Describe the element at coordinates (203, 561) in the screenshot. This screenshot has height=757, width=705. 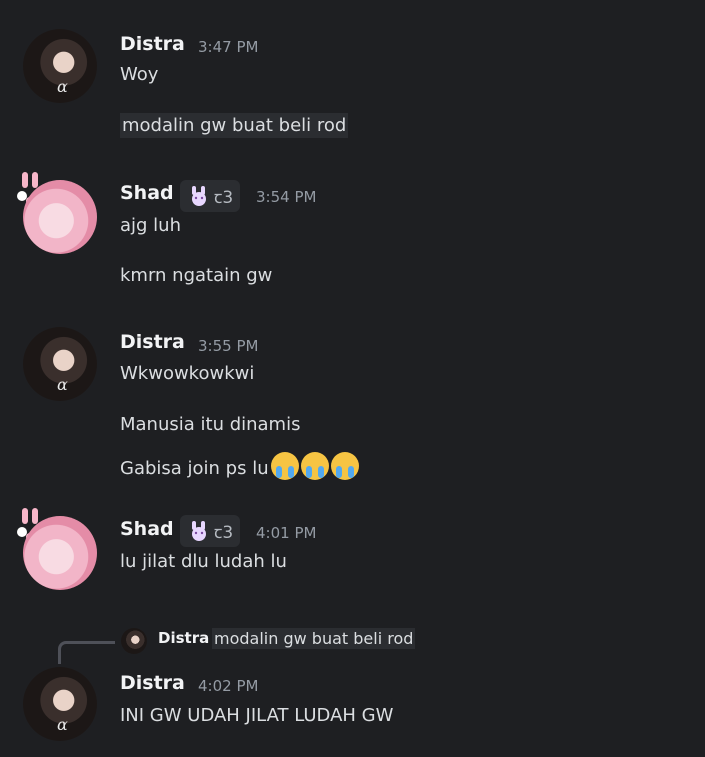
I see `message-text: lu jilat dlu ludah lu` at that location.